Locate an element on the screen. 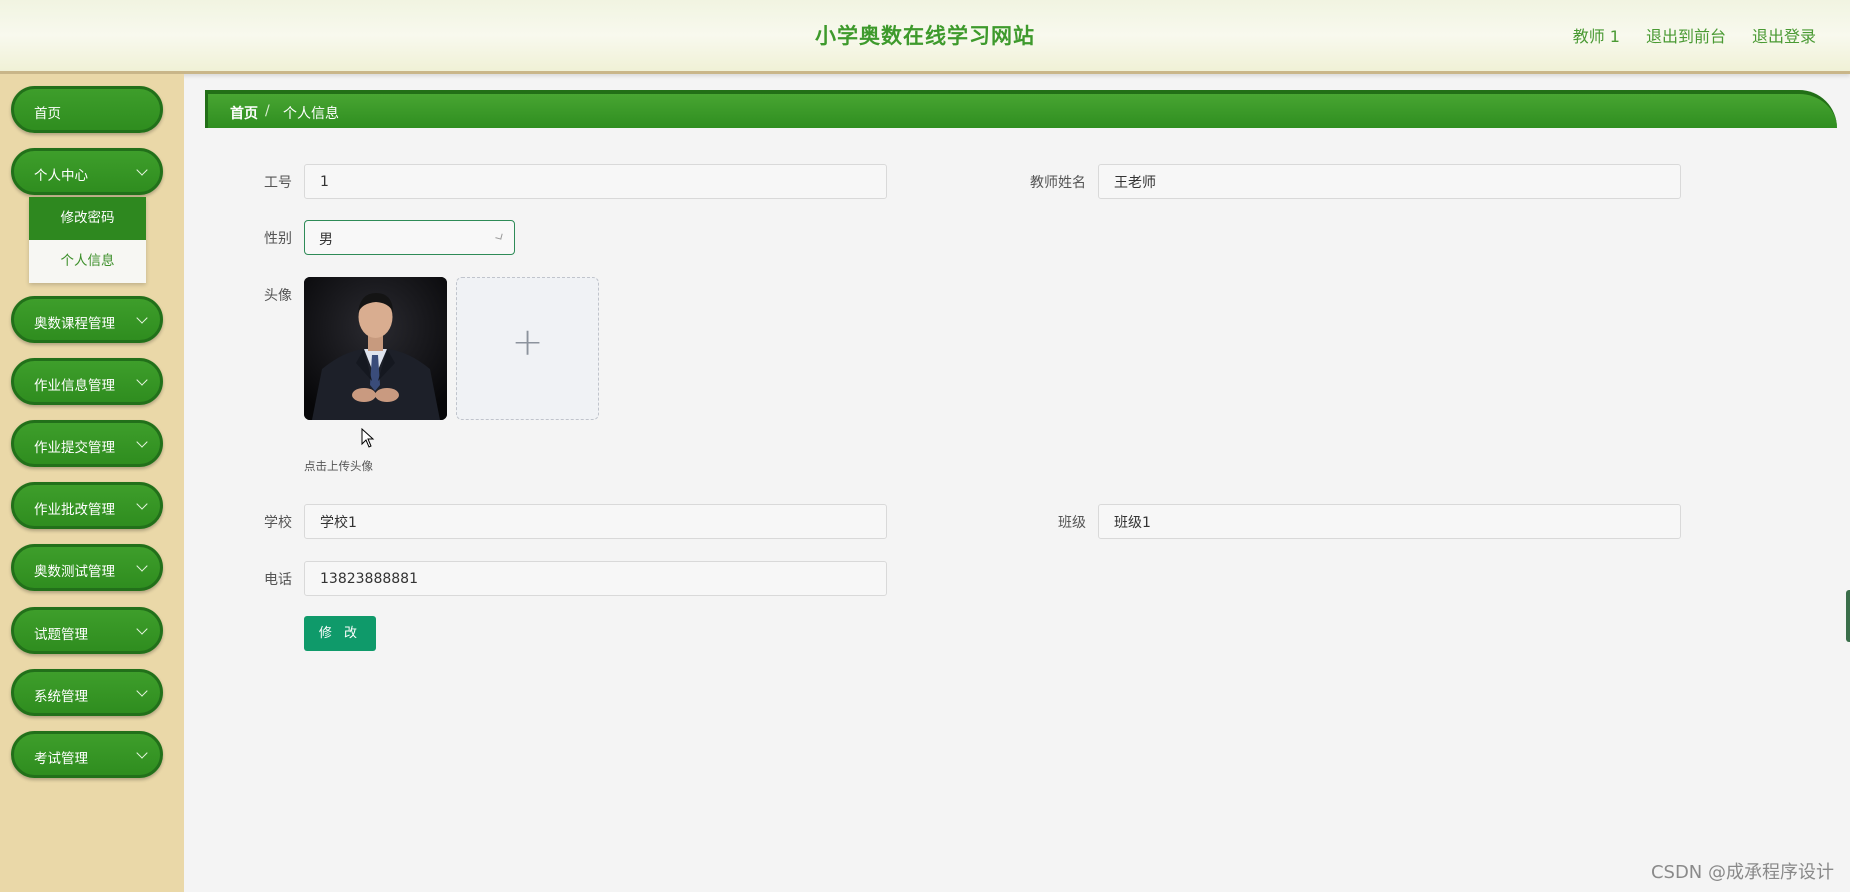  plus-icon: + is located at coordinates (527, 342).